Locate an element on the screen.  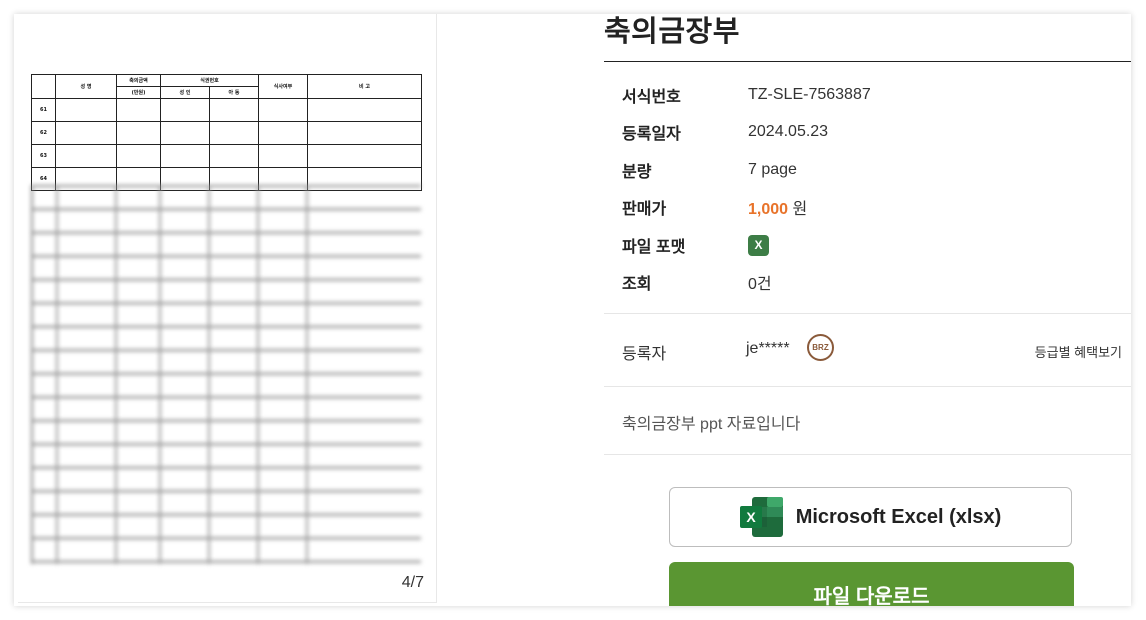
header-note: 비 고 is located at coordinates (364, 86).